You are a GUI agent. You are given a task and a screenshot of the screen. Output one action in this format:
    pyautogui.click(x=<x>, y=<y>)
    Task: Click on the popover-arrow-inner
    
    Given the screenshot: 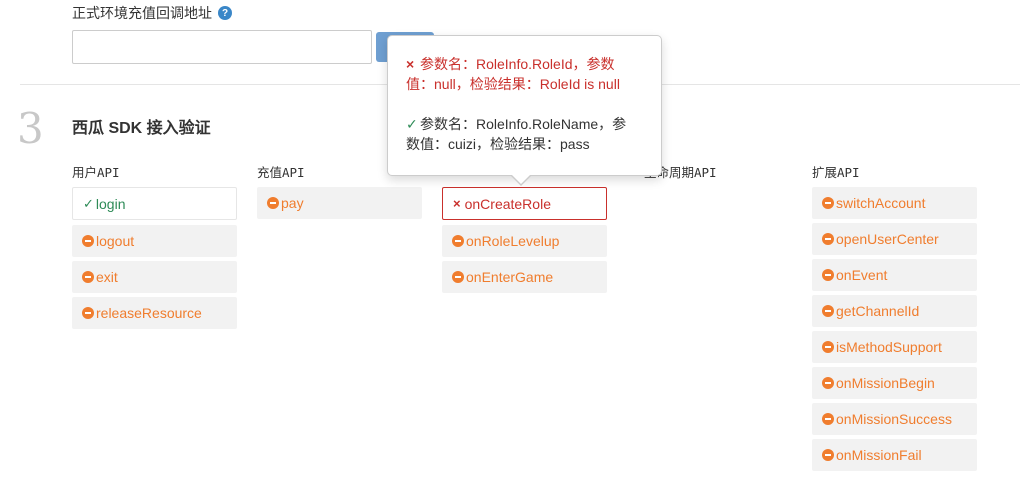 What is the action you would take?
    pyautogui.click(x=521, y=179)
    